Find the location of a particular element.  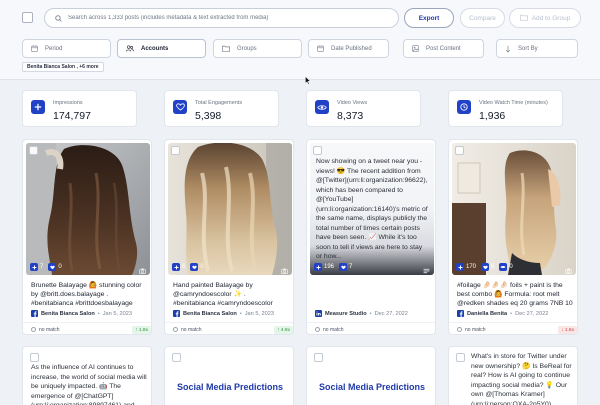

eye-icon is located at coordinates (503, 267).